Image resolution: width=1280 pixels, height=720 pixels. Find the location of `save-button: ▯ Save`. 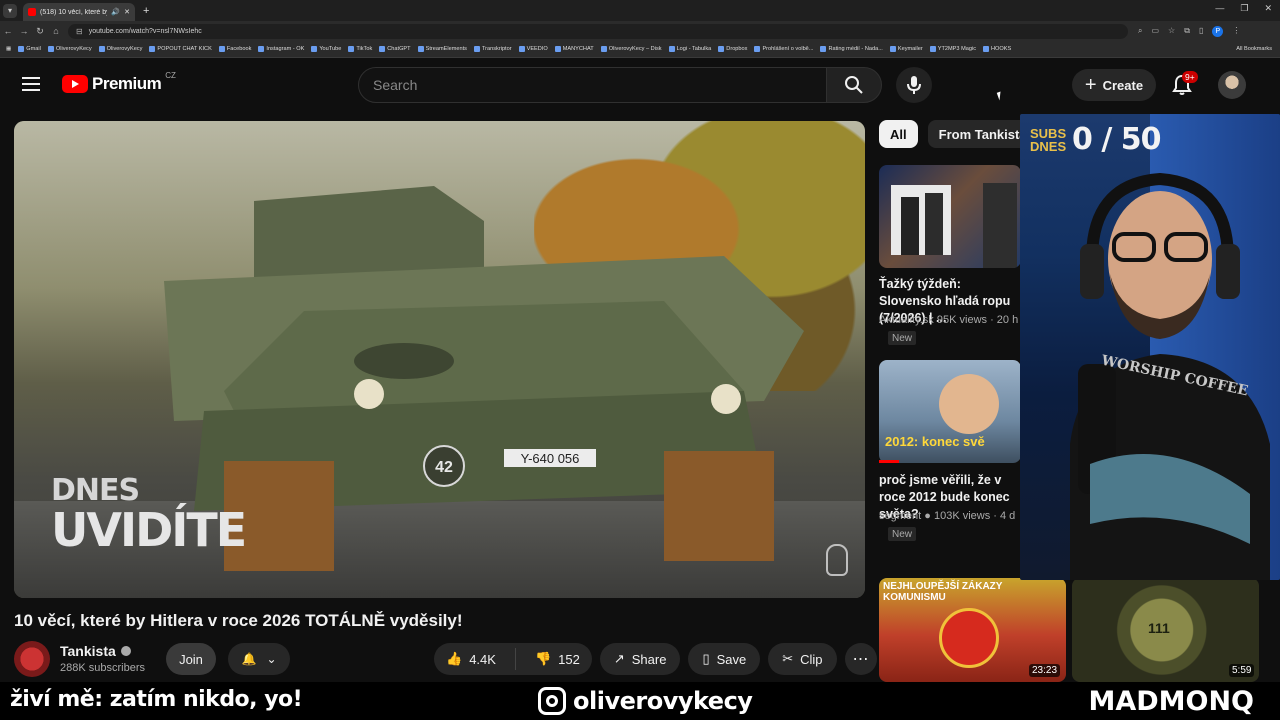

save-button: ▯ Save is located at coordinates (724, 659).